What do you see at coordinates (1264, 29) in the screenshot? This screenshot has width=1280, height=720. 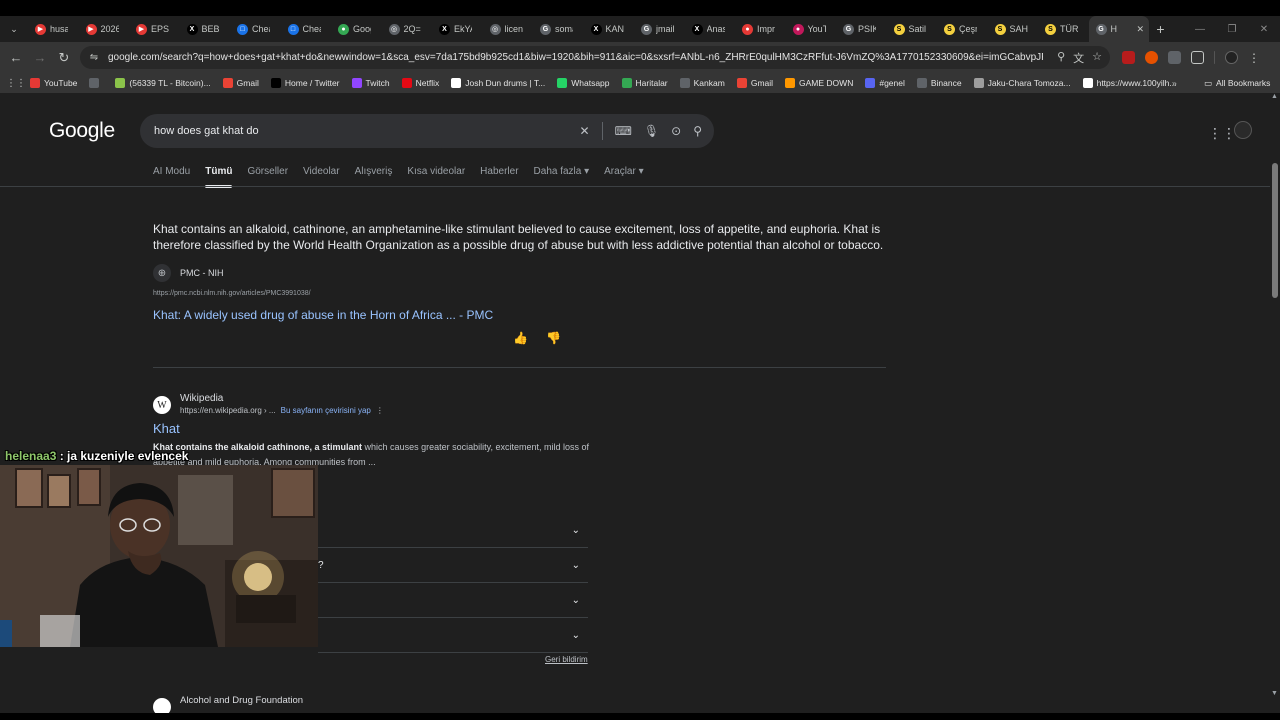 I see `close-window-icon: ✕` at bounding box center [1264, 29].